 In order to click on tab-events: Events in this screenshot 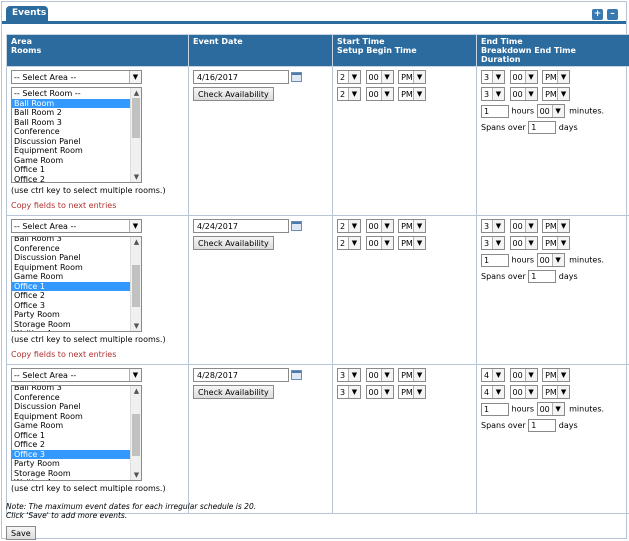, I will do `click(27, 14)`.